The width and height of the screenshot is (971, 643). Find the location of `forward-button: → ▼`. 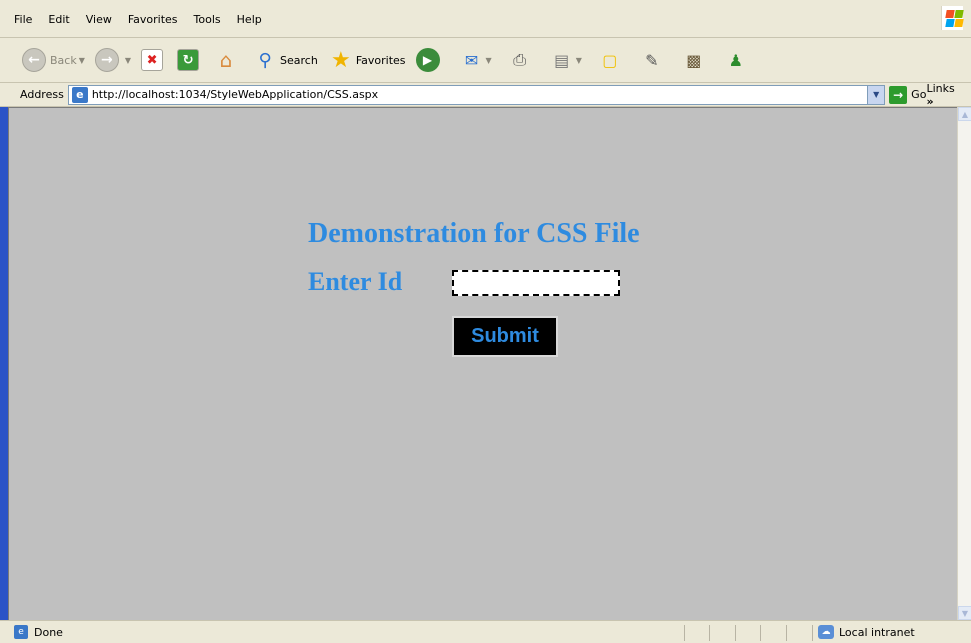

forward-button: → ▼ is located at coordinates (113, 60).